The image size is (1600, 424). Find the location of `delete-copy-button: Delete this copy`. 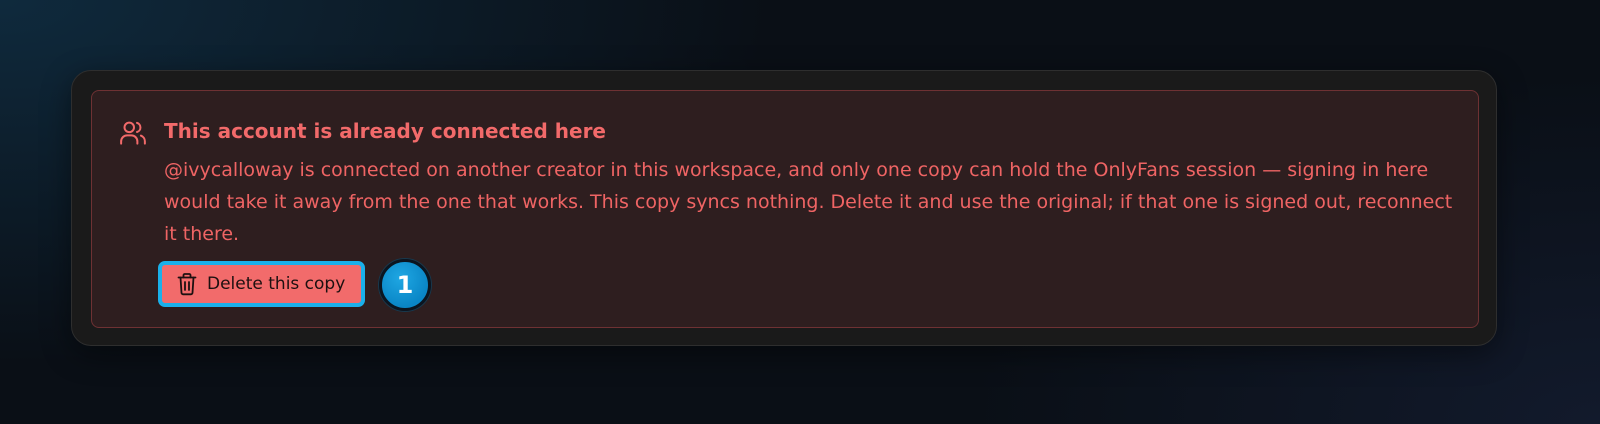

delete-copy-button: Delete this copy is located at coordinates (262, 284).